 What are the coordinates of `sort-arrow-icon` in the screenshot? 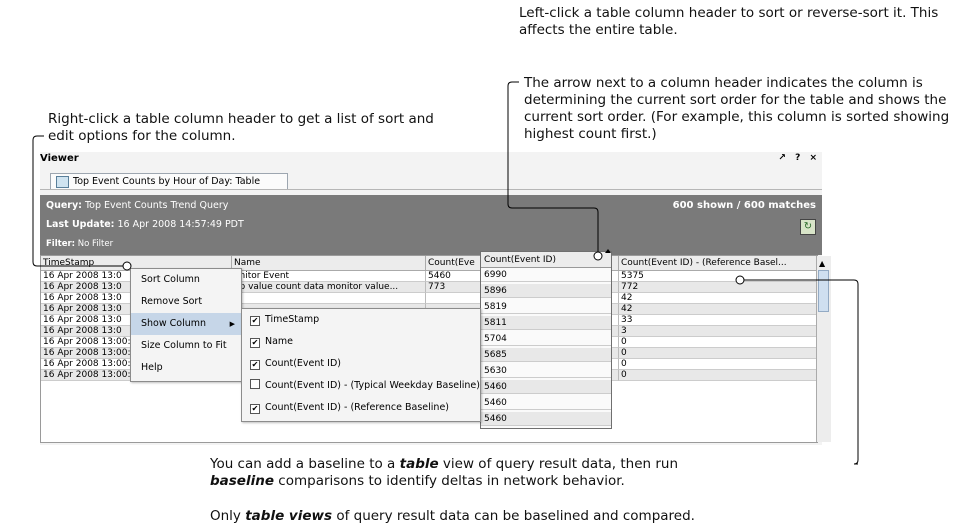 It's located at (608, 251).